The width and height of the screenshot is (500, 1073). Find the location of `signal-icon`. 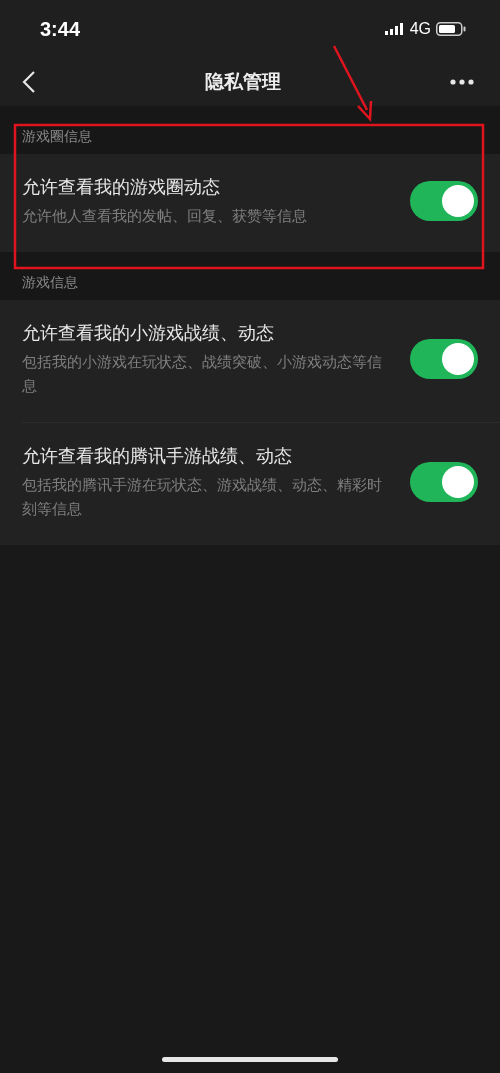

signal-icon is located at coordinates (394, 29).